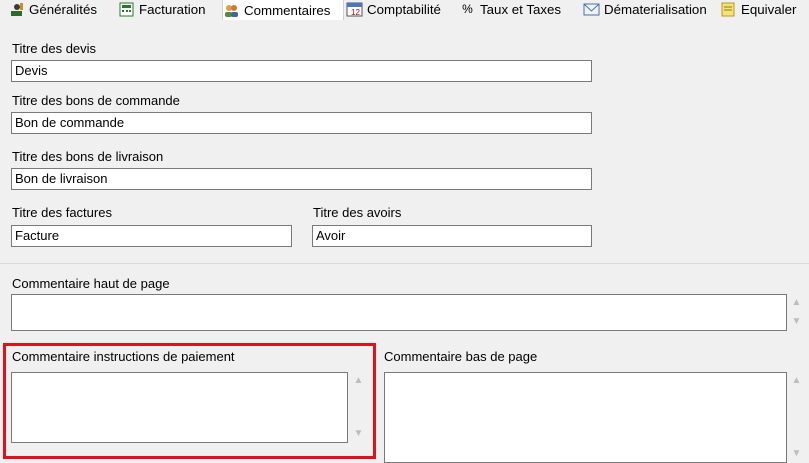 The image size is (809, 463). What do you see at coordinates (16, 9) in the screenshot?
I see `wrench-figure-icon` at bounding box center [16, 9].